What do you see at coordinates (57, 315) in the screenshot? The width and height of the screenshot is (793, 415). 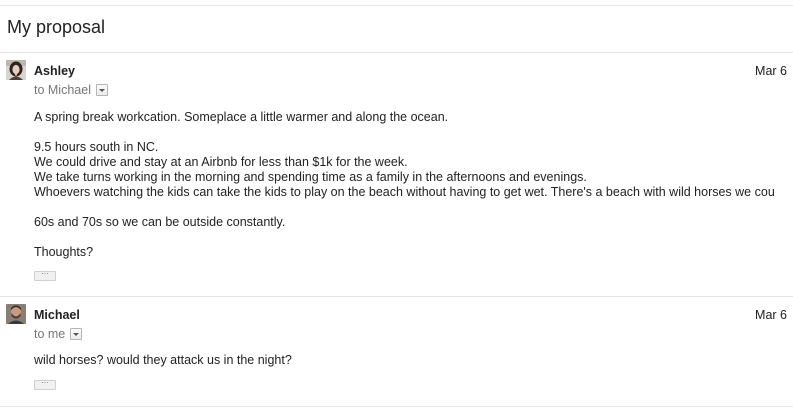 I see `sender-name: Michael` at bounding box center [57, 315].